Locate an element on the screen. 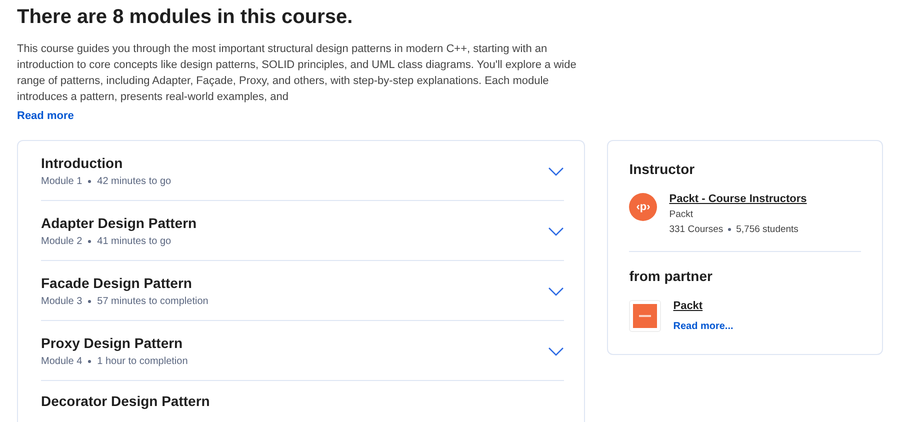 This screenshot has width=900, height=422. instructor-name-link: Packt - Course Instructors is located at coordinates (738, 199).